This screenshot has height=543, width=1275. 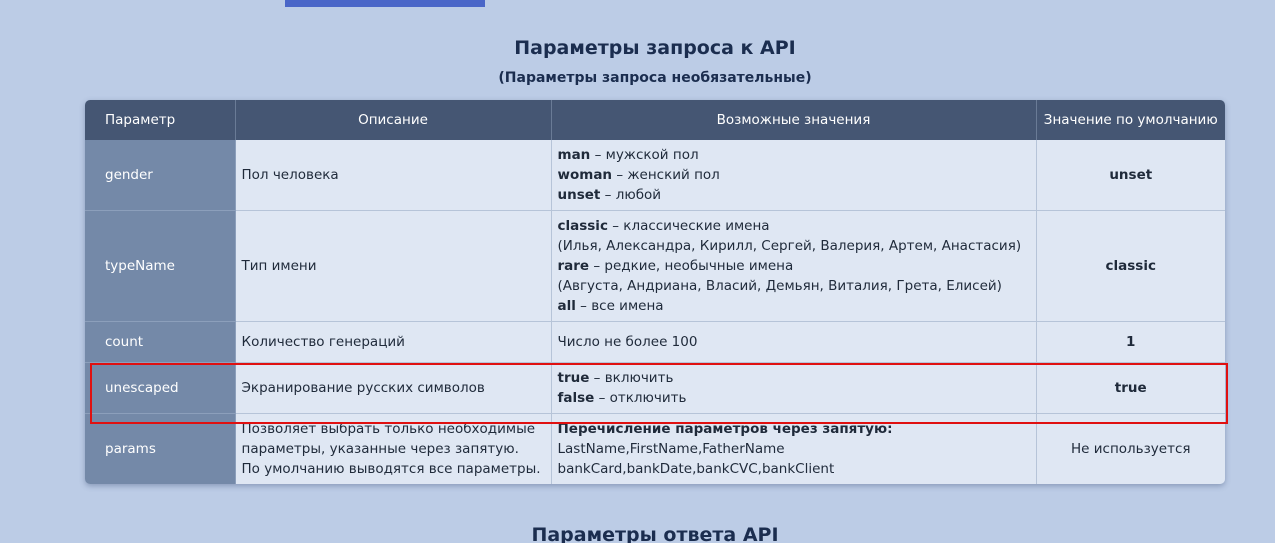 I want to click on param-name: params, so click(x=160, y=448).